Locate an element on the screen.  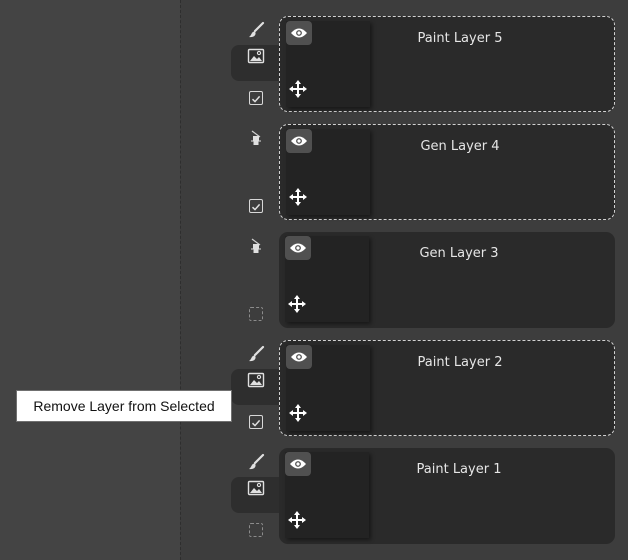
layer-row: Gen Layer 3 is located at coordinates (434, 280).